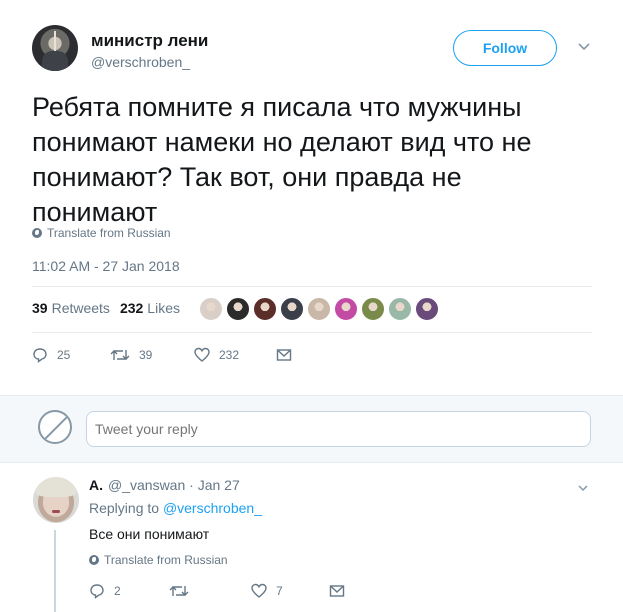 The image size is (623, 612). What do you see at coordinates (338, 429) in the screenshot?
I see `reply-input` at bounding box center [338, 429].